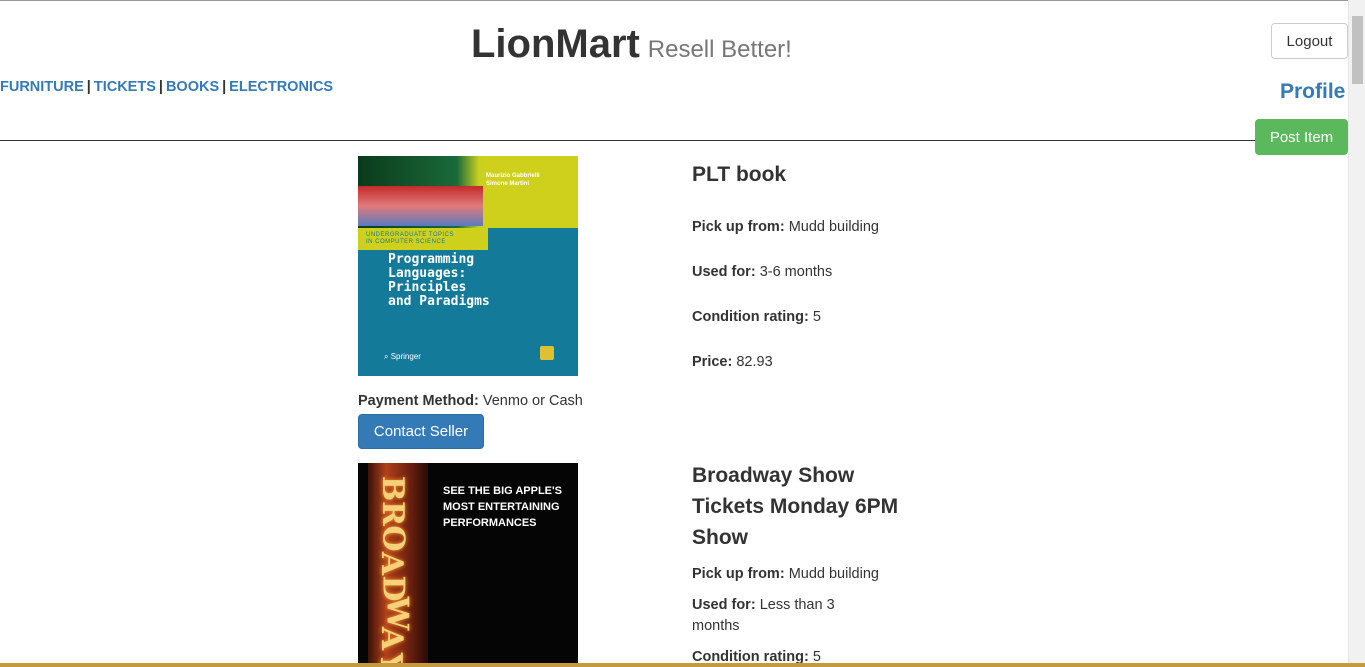 The height and width of the screenshot is (667, 1365). Describe the element at coordinates (125, 87) in the screenshot. I see `nav-tickets: TICKETS` at that location.